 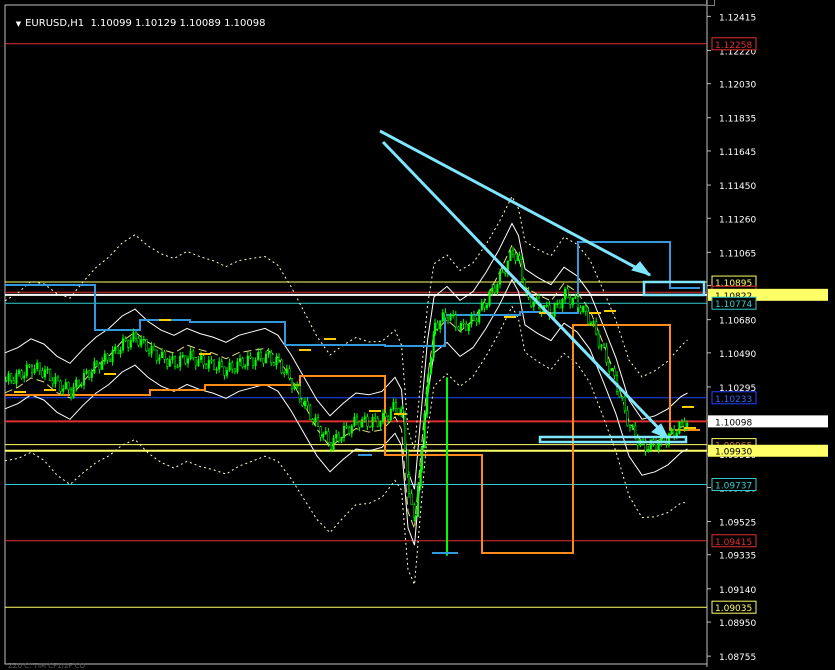 I want to click on y-tick-label: 1.10490, so click(x=737, y=355).